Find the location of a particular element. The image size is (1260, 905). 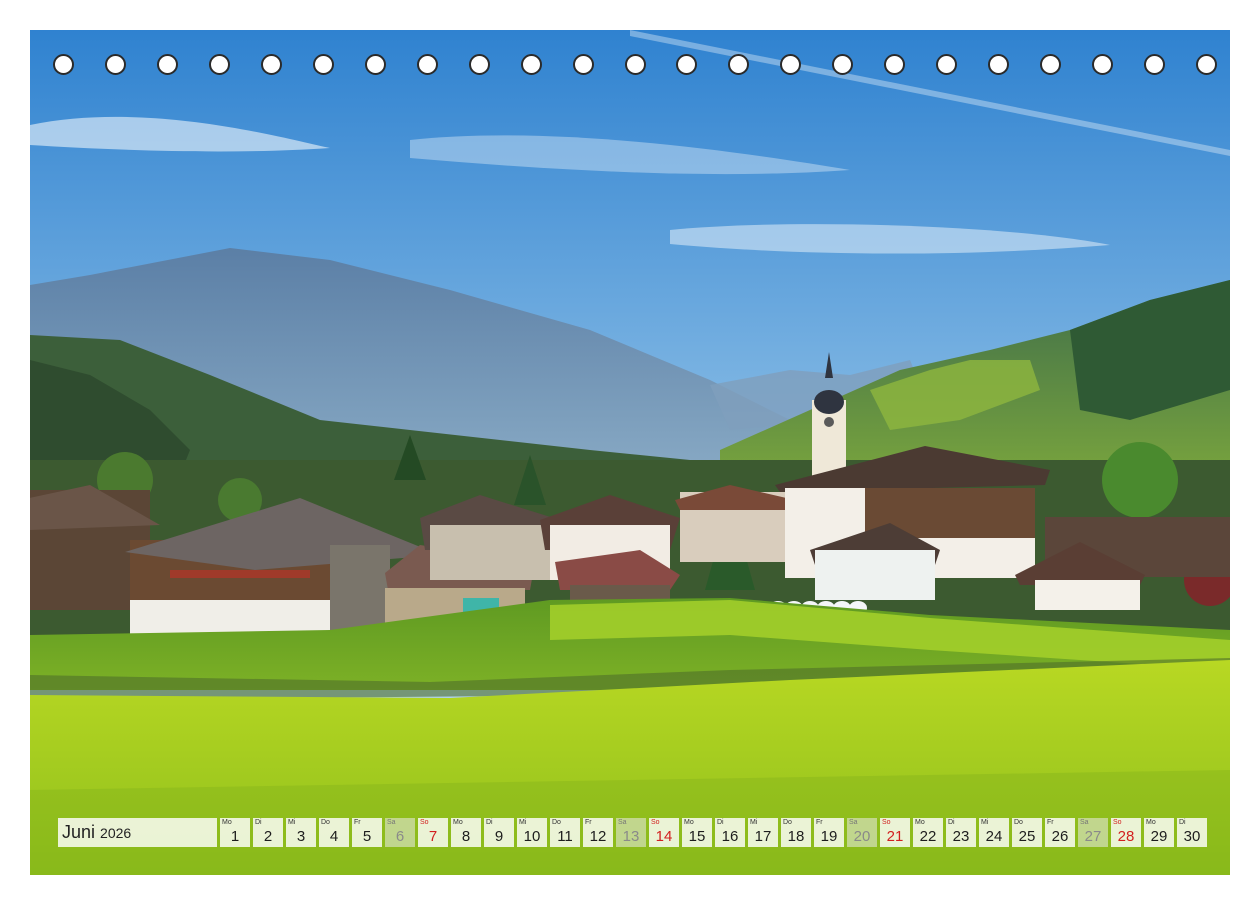

day-cell: Mo 29 is located at coordinates (1159, 832).